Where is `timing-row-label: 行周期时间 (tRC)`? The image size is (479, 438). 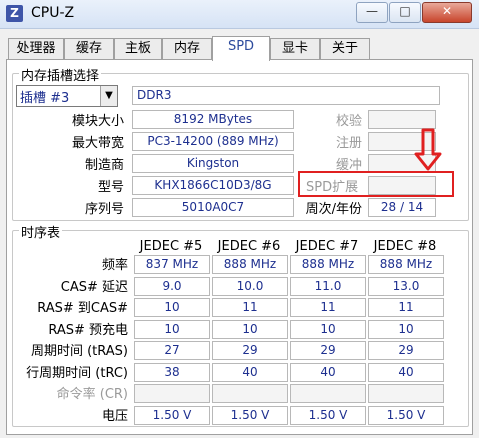
timing-row-label: 行周期时间 (tRC) is located at coordinates (77, 373).